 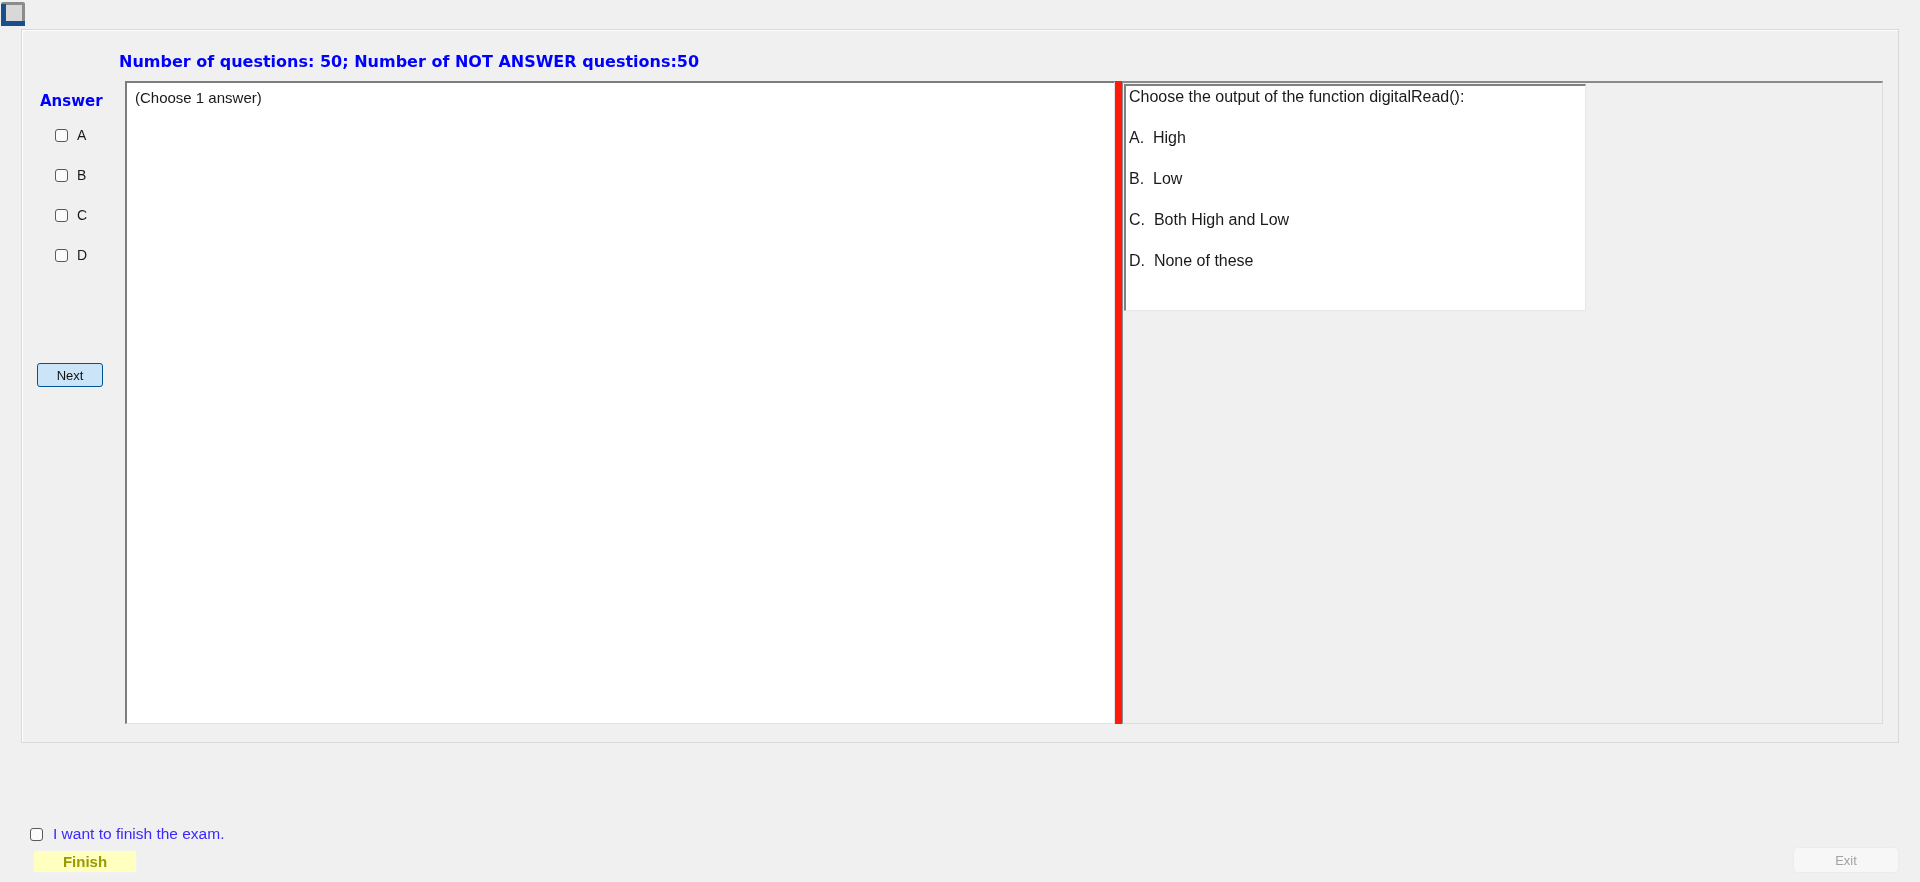 I want to click on finish-confirm-label: I want to finish the exam., so click(x=139, y=834).